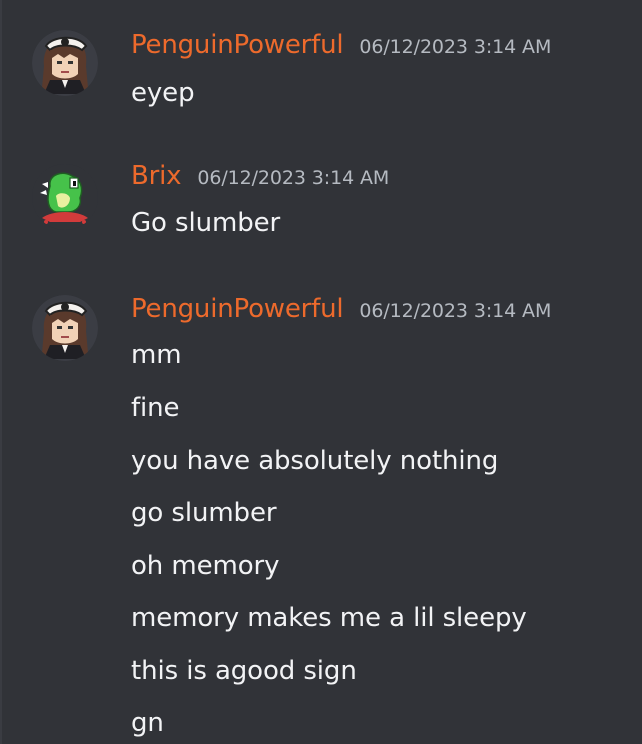  Describe the element at coordinates (204, 513) in the screenshot. I see `message-text: go slumber` at that location.